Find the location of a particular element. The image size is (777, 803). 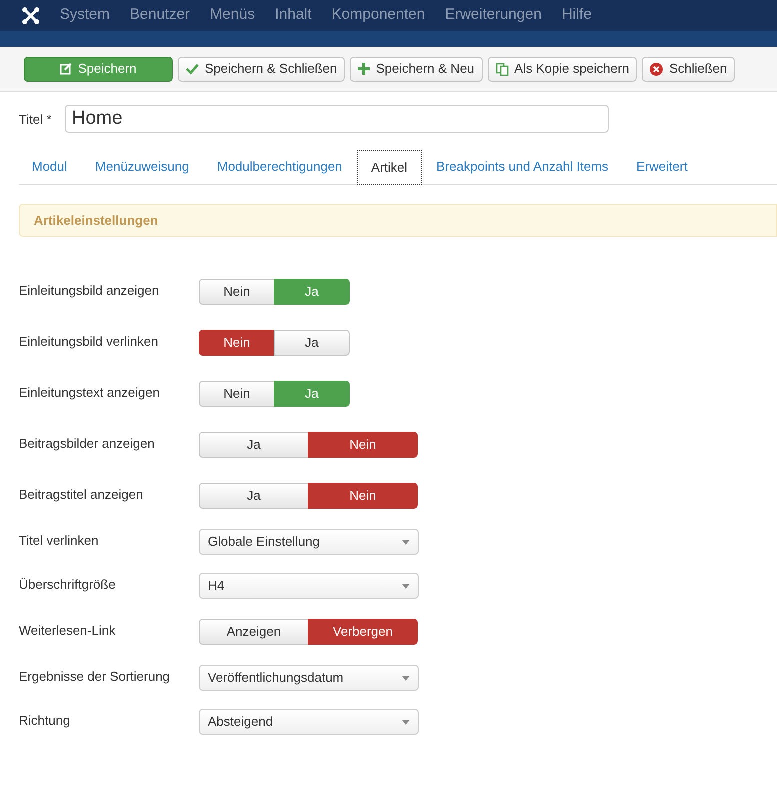

field-label: Einleitungstext anzeigen is located at coordinates (90, 393).